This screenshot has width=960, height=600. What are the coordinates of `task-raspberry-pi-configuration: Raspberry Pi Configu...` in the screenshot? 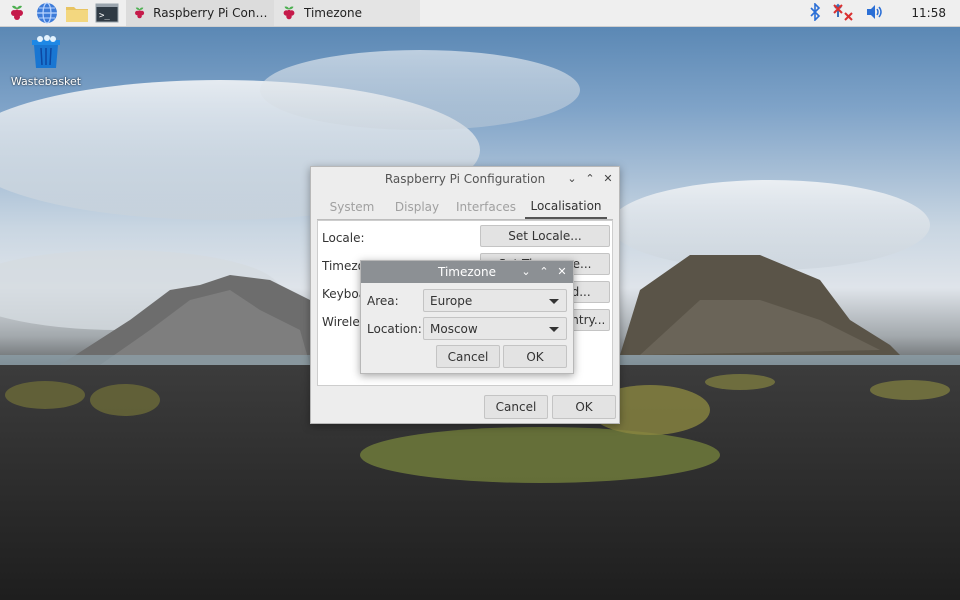 It's located at (200, 13).